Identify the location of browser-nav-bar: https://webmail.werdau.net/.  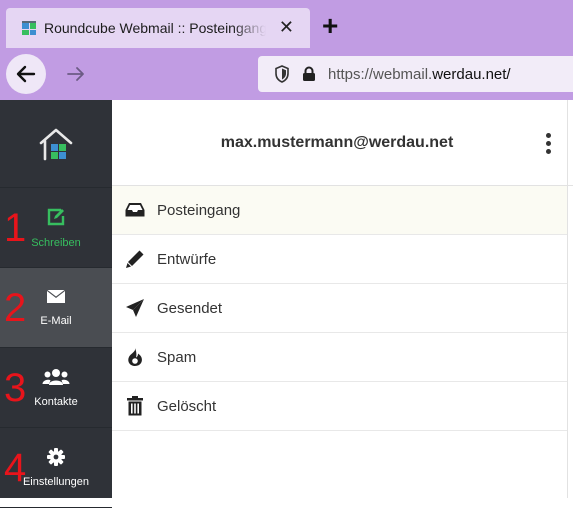
(286, 74).